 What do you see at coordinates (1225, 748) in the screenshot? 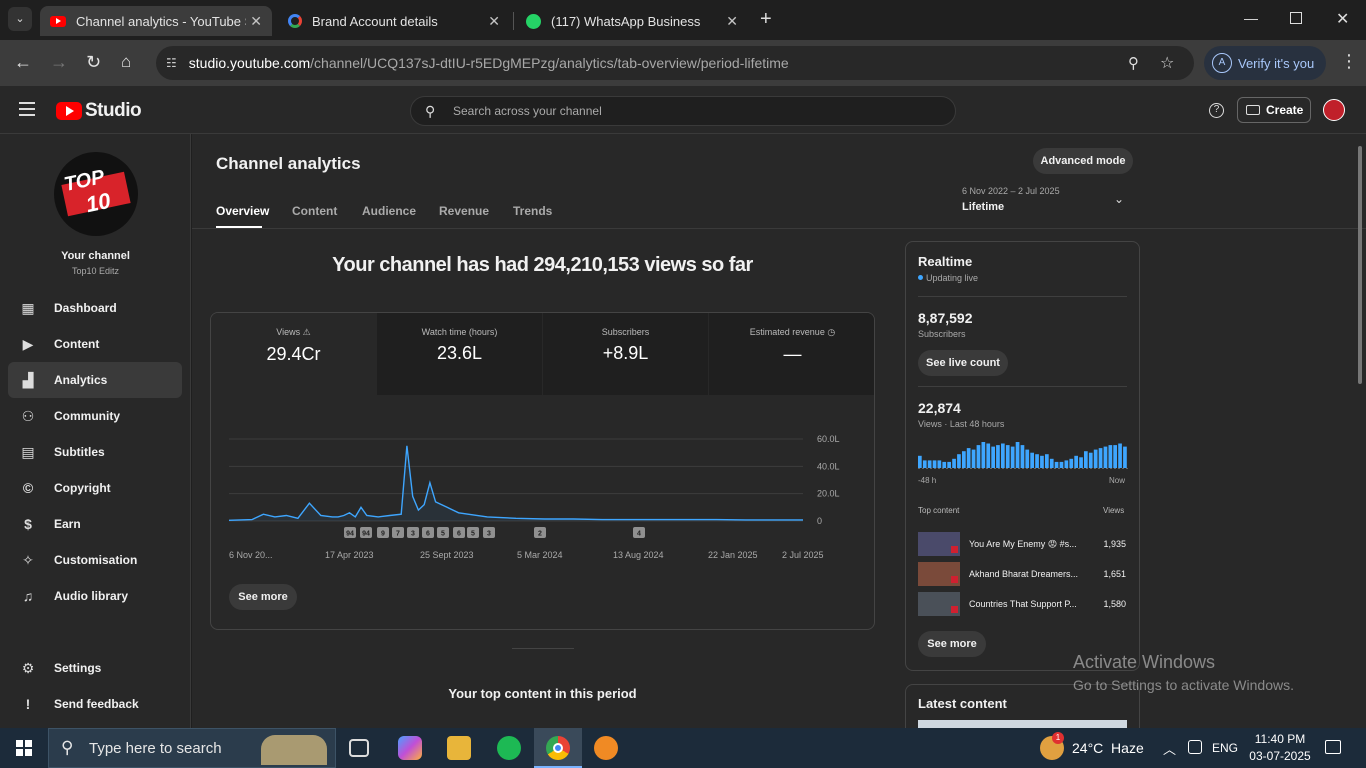
I see `language-indicator: ENG` at bounding box center [1225, 748].